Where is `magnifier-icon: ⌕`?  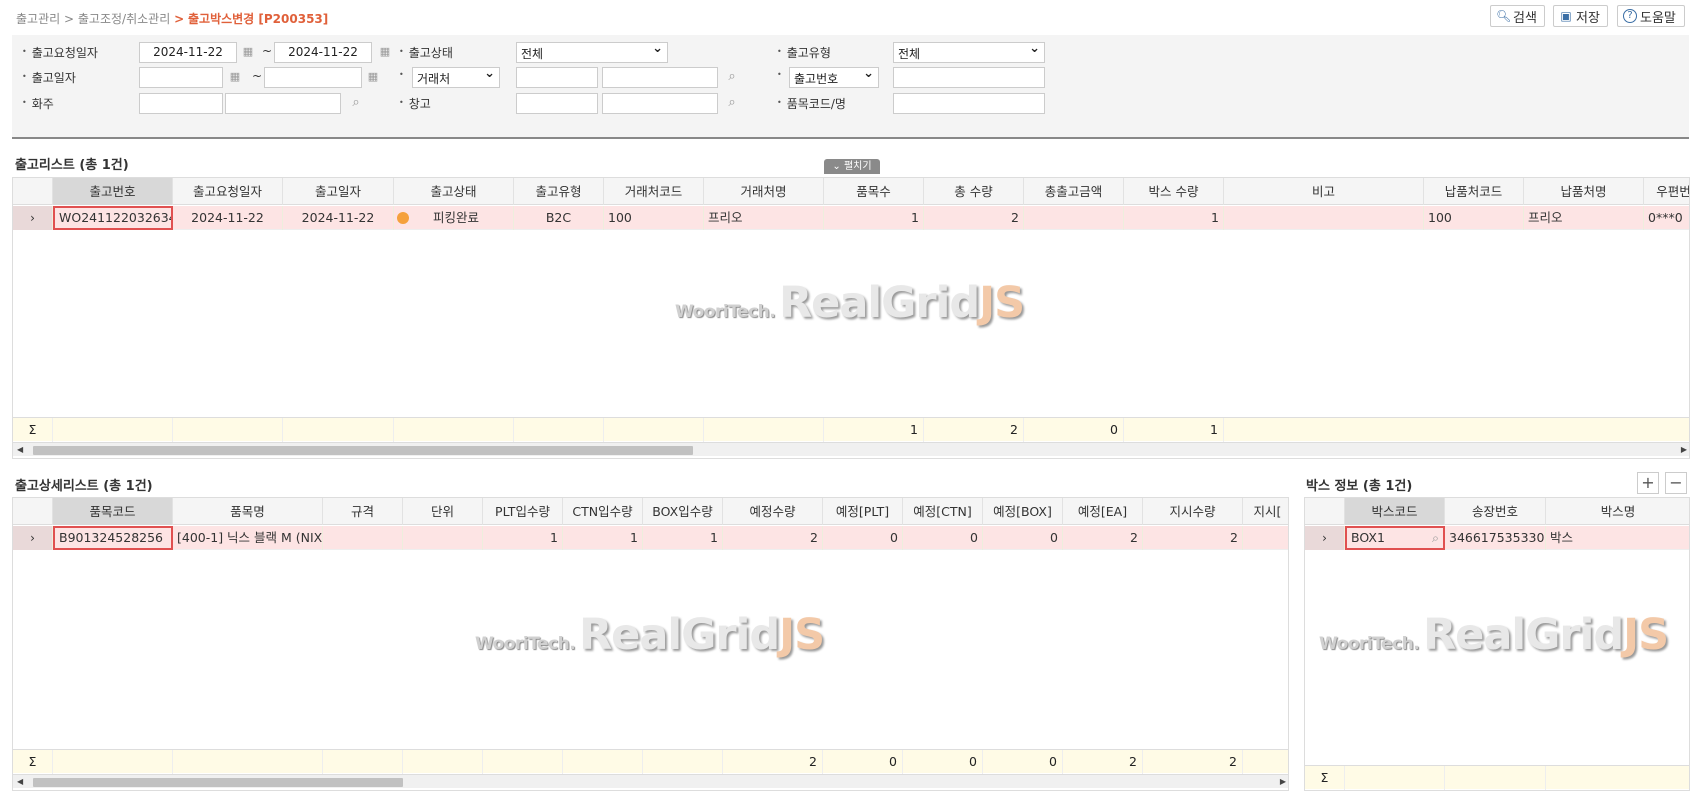 magnifier-icon: ⌕ is located at coordinates (1435, 538).